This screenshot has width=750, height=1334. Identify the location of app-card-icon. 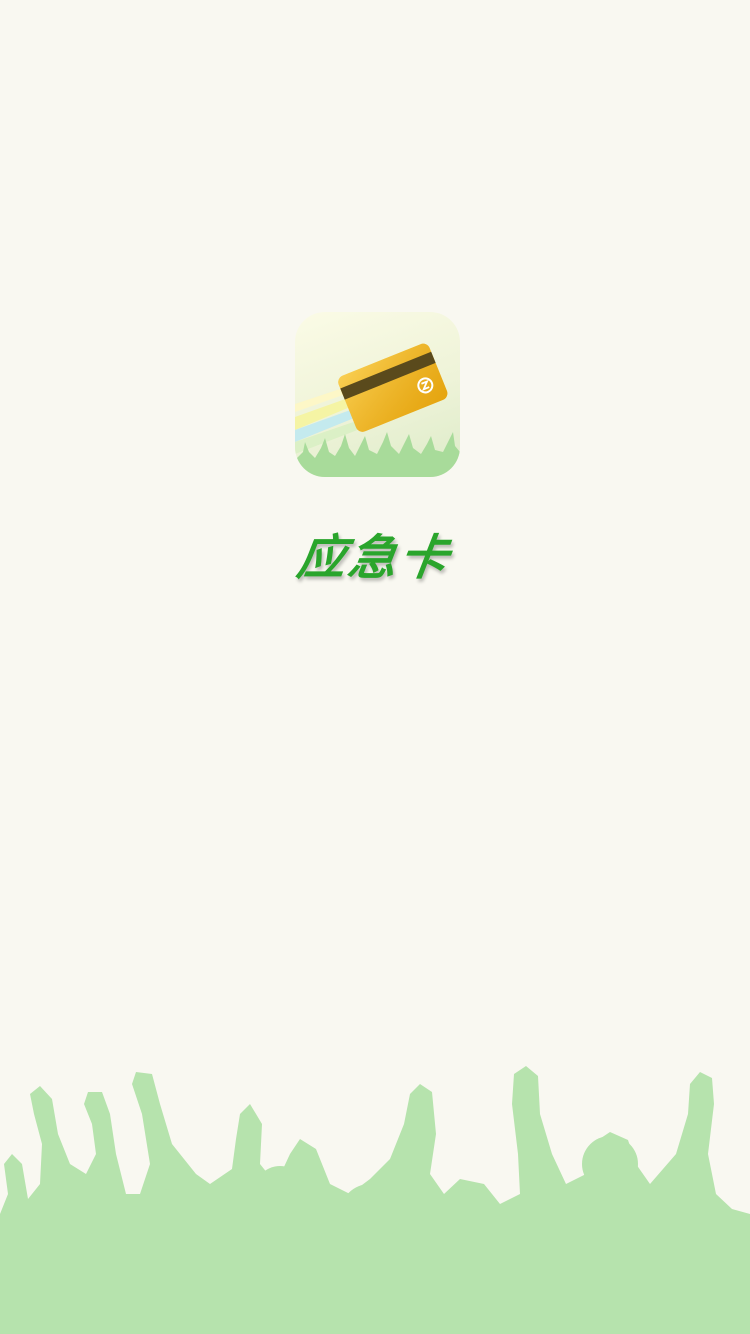
(377, 394).